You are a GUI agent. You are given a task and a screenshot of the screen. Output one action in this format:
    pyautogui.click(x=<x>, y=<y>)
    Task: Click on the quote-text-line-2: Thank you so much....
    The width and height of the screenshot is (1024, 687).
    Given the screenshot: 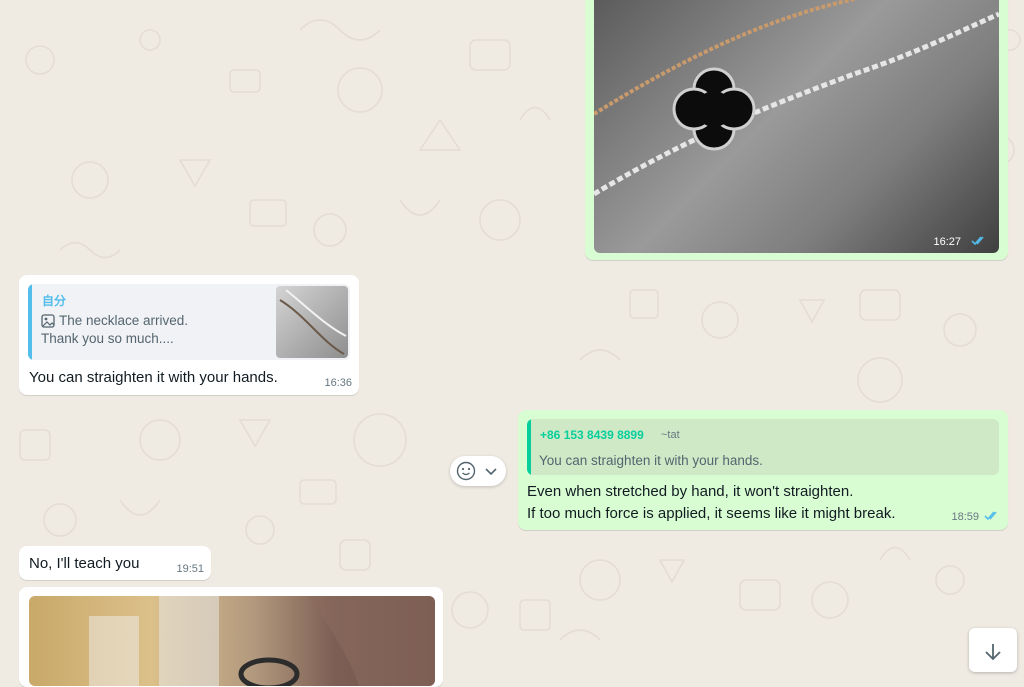 What is the action you would take?
    pyautogui.click(x=107, y=338)
    